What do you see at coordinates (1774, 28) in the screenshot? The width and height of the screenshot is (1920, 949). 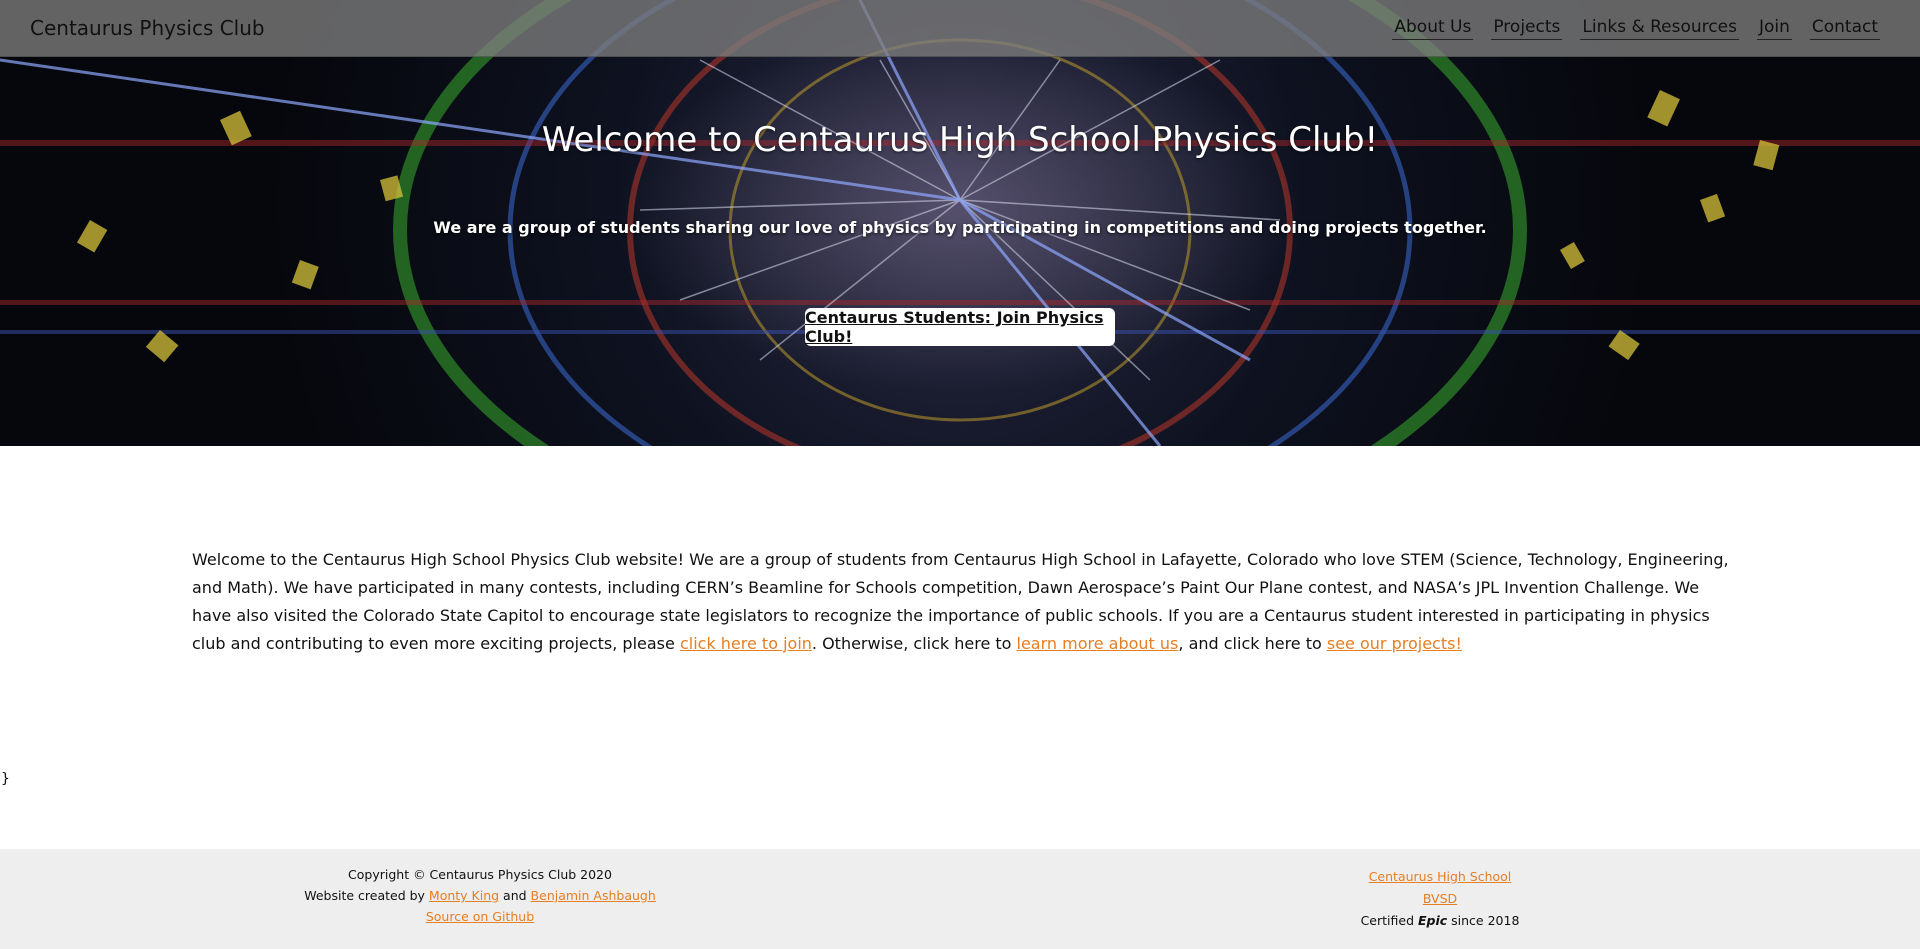 I see `nav-link-join: Join` at bounding box center [1774, 28].